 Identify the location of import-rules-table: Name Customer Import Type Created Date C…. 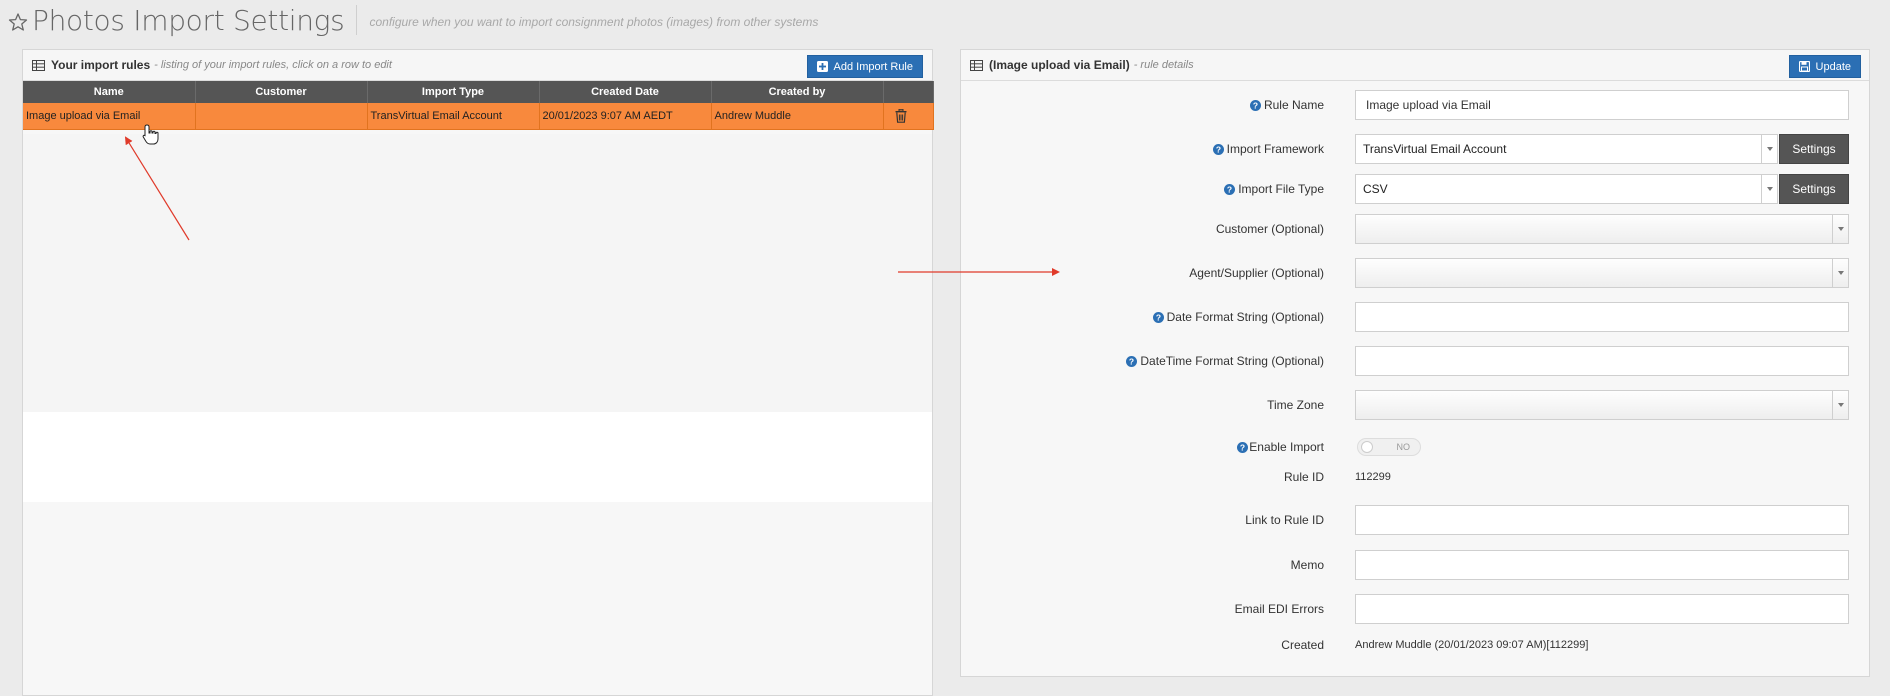
(478, 105).